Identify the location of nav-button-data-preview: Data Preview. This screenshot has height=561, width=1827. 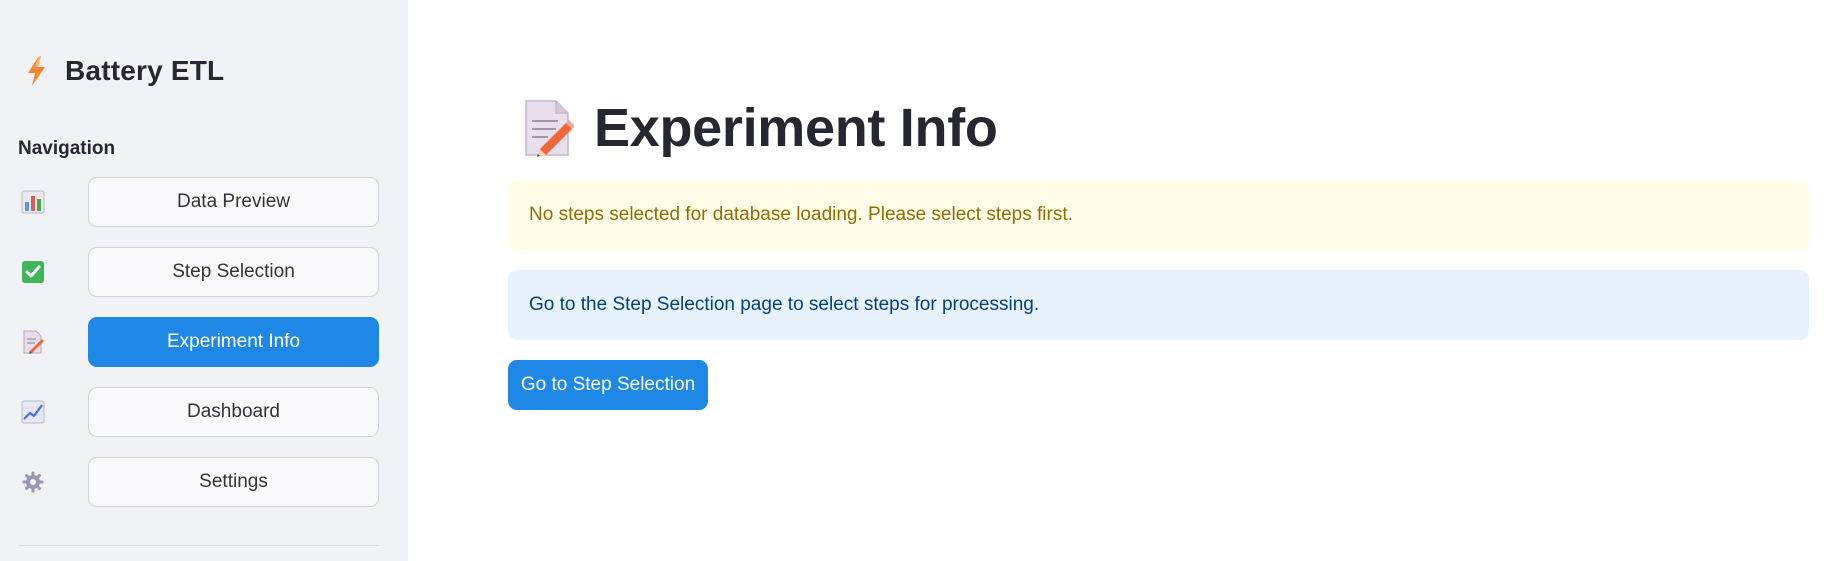
(233, 202).